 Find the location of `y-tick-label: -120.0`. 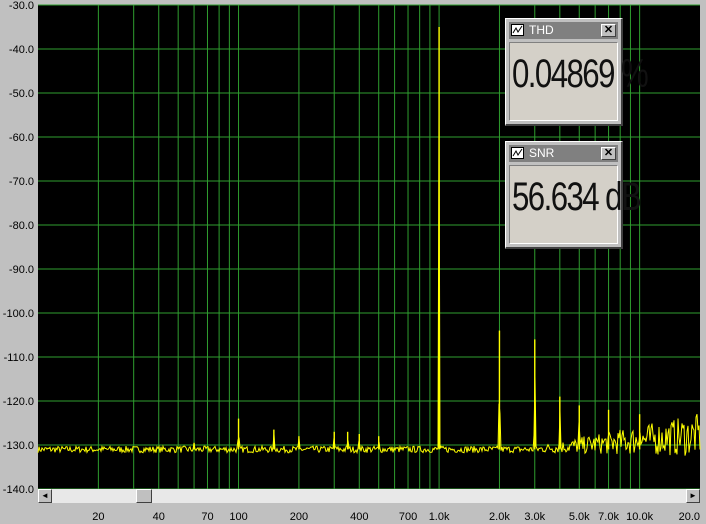

y-tick-label: -120.0 is located at coordinates (18, 402).